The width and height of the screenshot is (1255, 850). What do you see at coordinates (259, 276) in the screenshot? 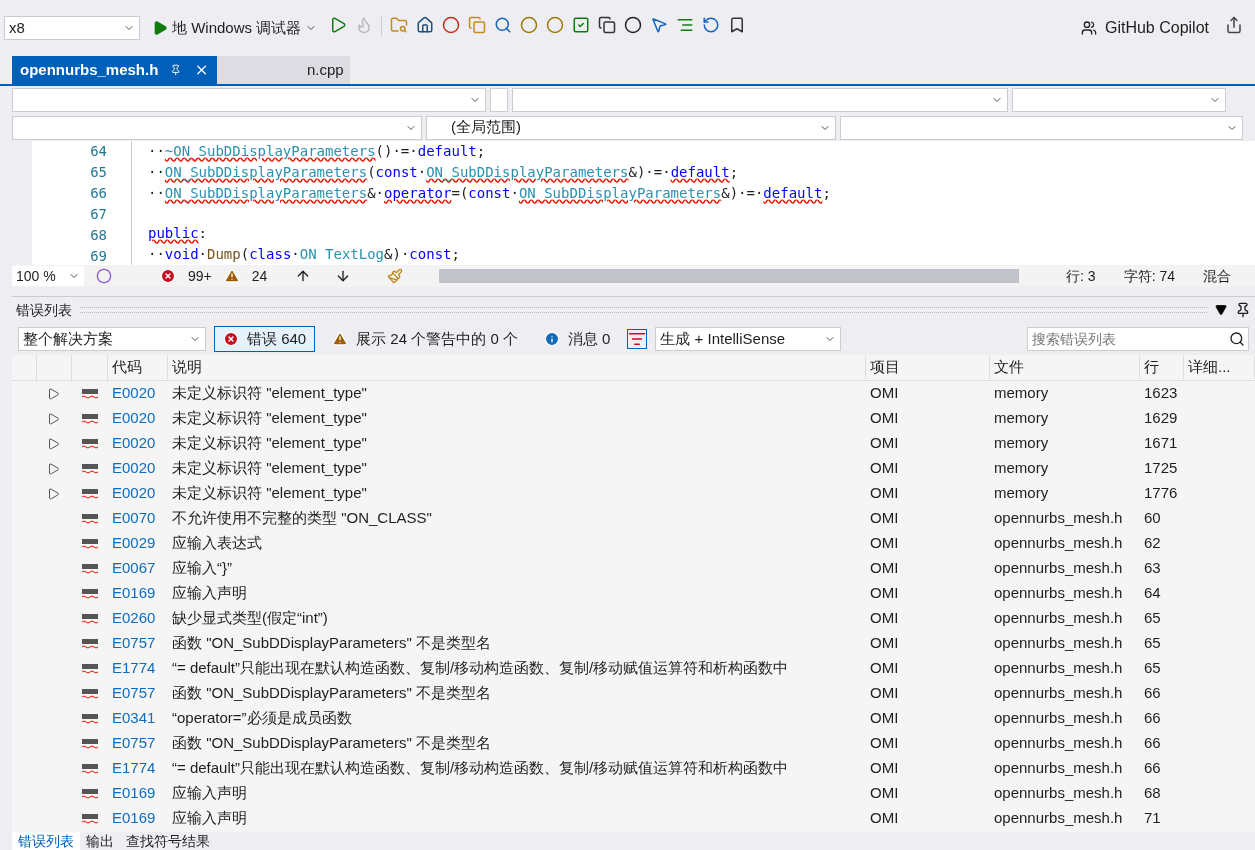
I see `warning-count: 24` at bounding box center [259, 276].